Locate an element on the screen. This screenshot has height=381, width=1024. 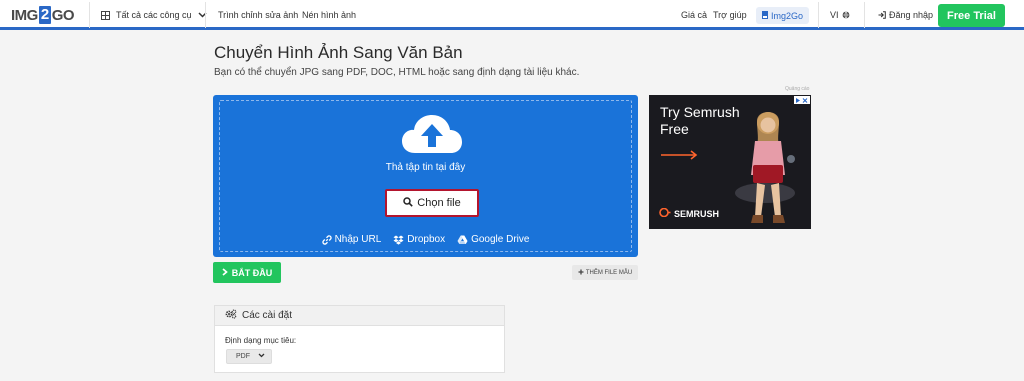
pricing-link: Giá cả is located at coordinates (694, 15).